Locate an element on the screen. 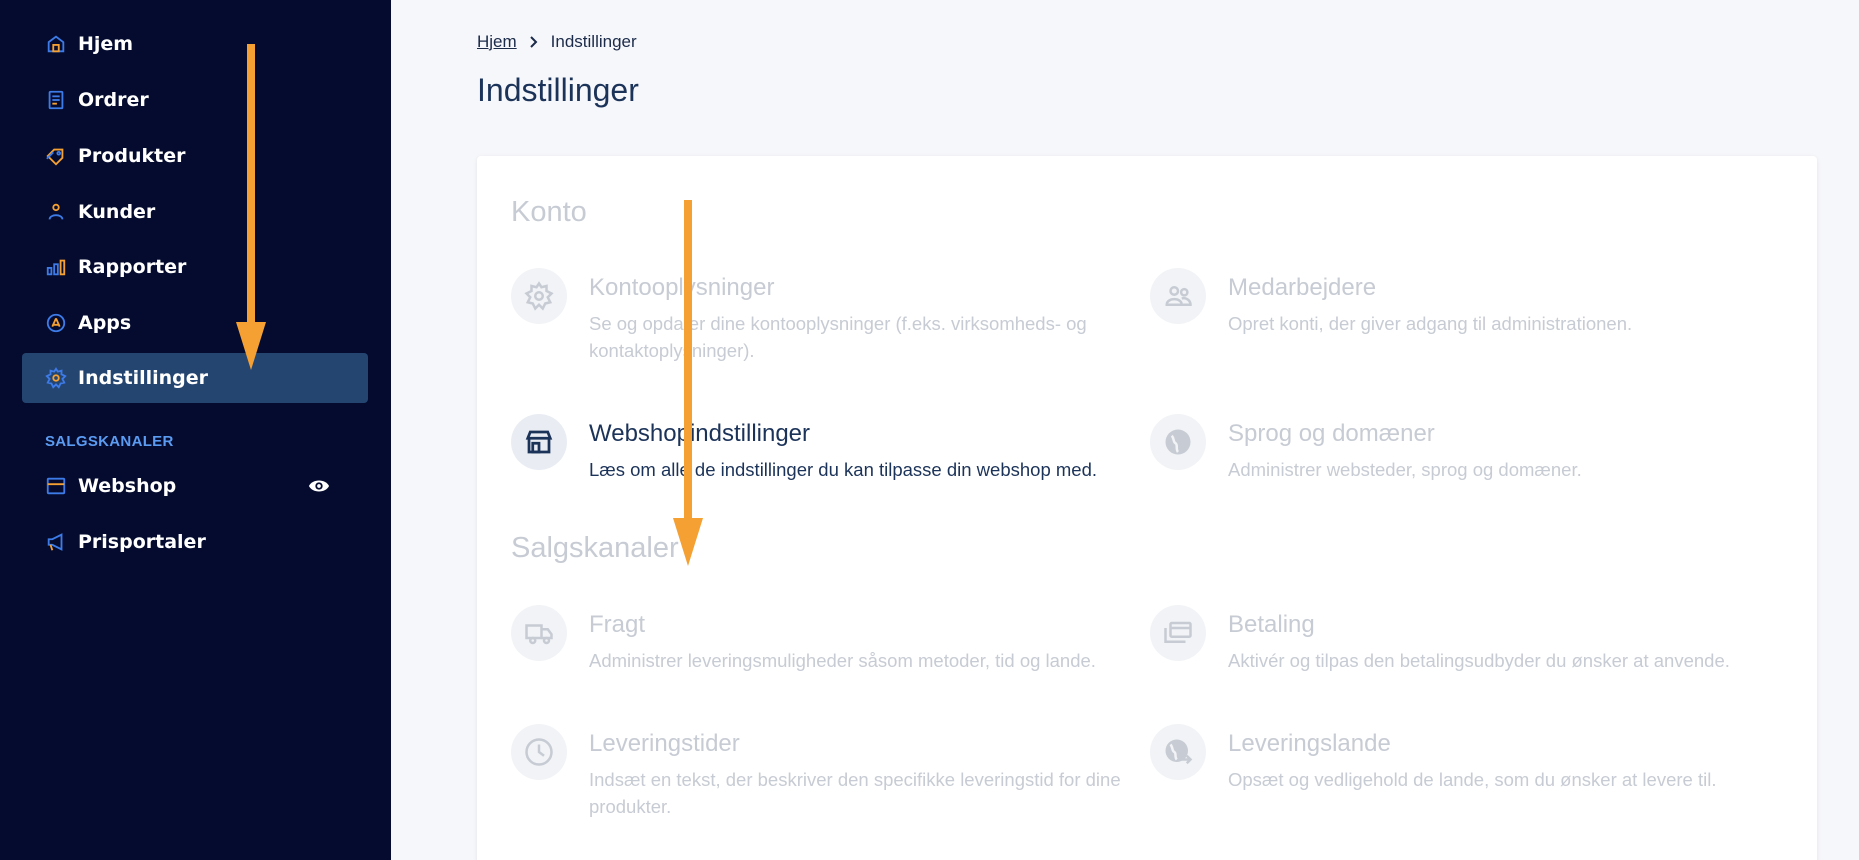 The width and height of the screenshot is (1859, 860). sidebar-item-produkter: Produkter is located at coordinates (195, 156).